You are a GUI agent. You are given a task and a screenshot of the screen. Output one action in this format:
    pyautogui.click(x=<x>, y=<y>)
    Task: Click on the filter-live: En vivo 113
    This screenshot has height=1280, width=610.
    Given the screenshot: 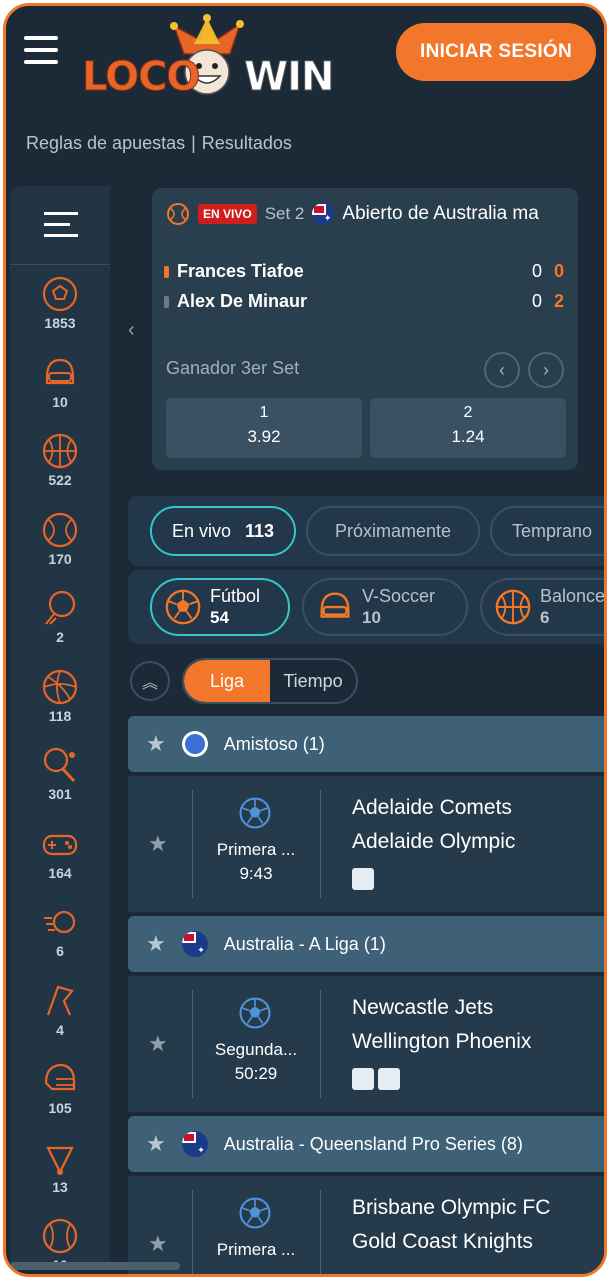 What is the action you would take?
    pyautogui.click(x=223, y=531)
    